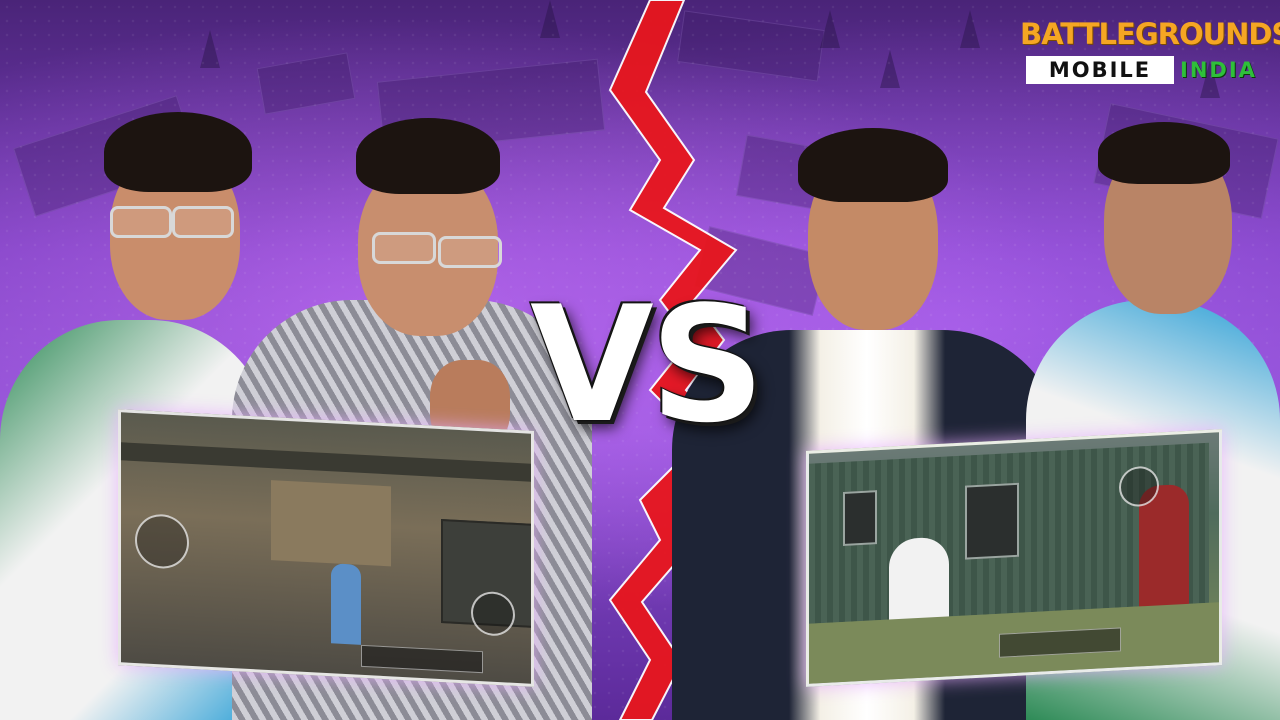  I want to click on logo-battlegrounds-text: BATTLEGROUNDS, so click(1150, 34).